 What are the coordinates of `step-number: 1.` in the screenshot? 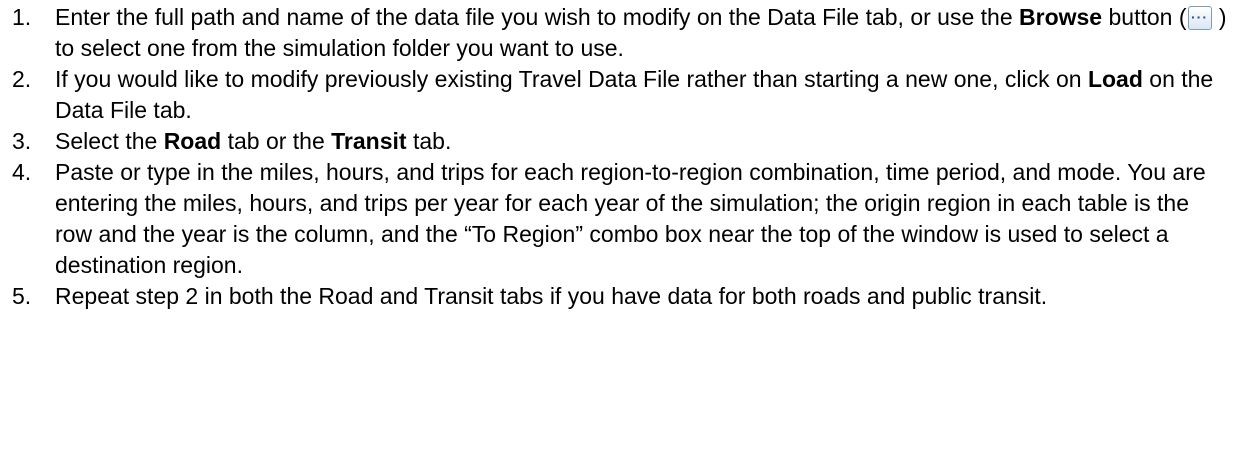 It's located at (22, 17).